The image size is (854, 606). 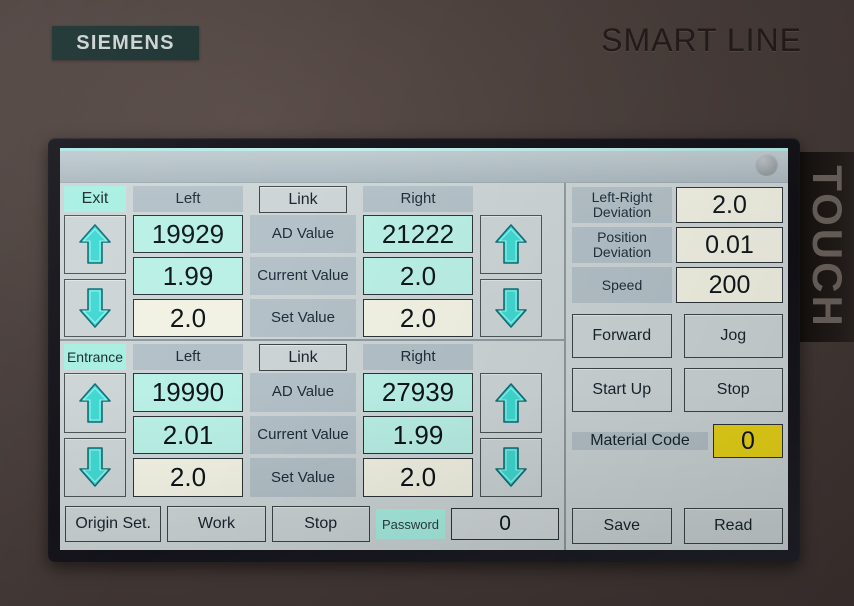 I want to click on exit-left-up-arrow-button, so click(x=95, y=244).